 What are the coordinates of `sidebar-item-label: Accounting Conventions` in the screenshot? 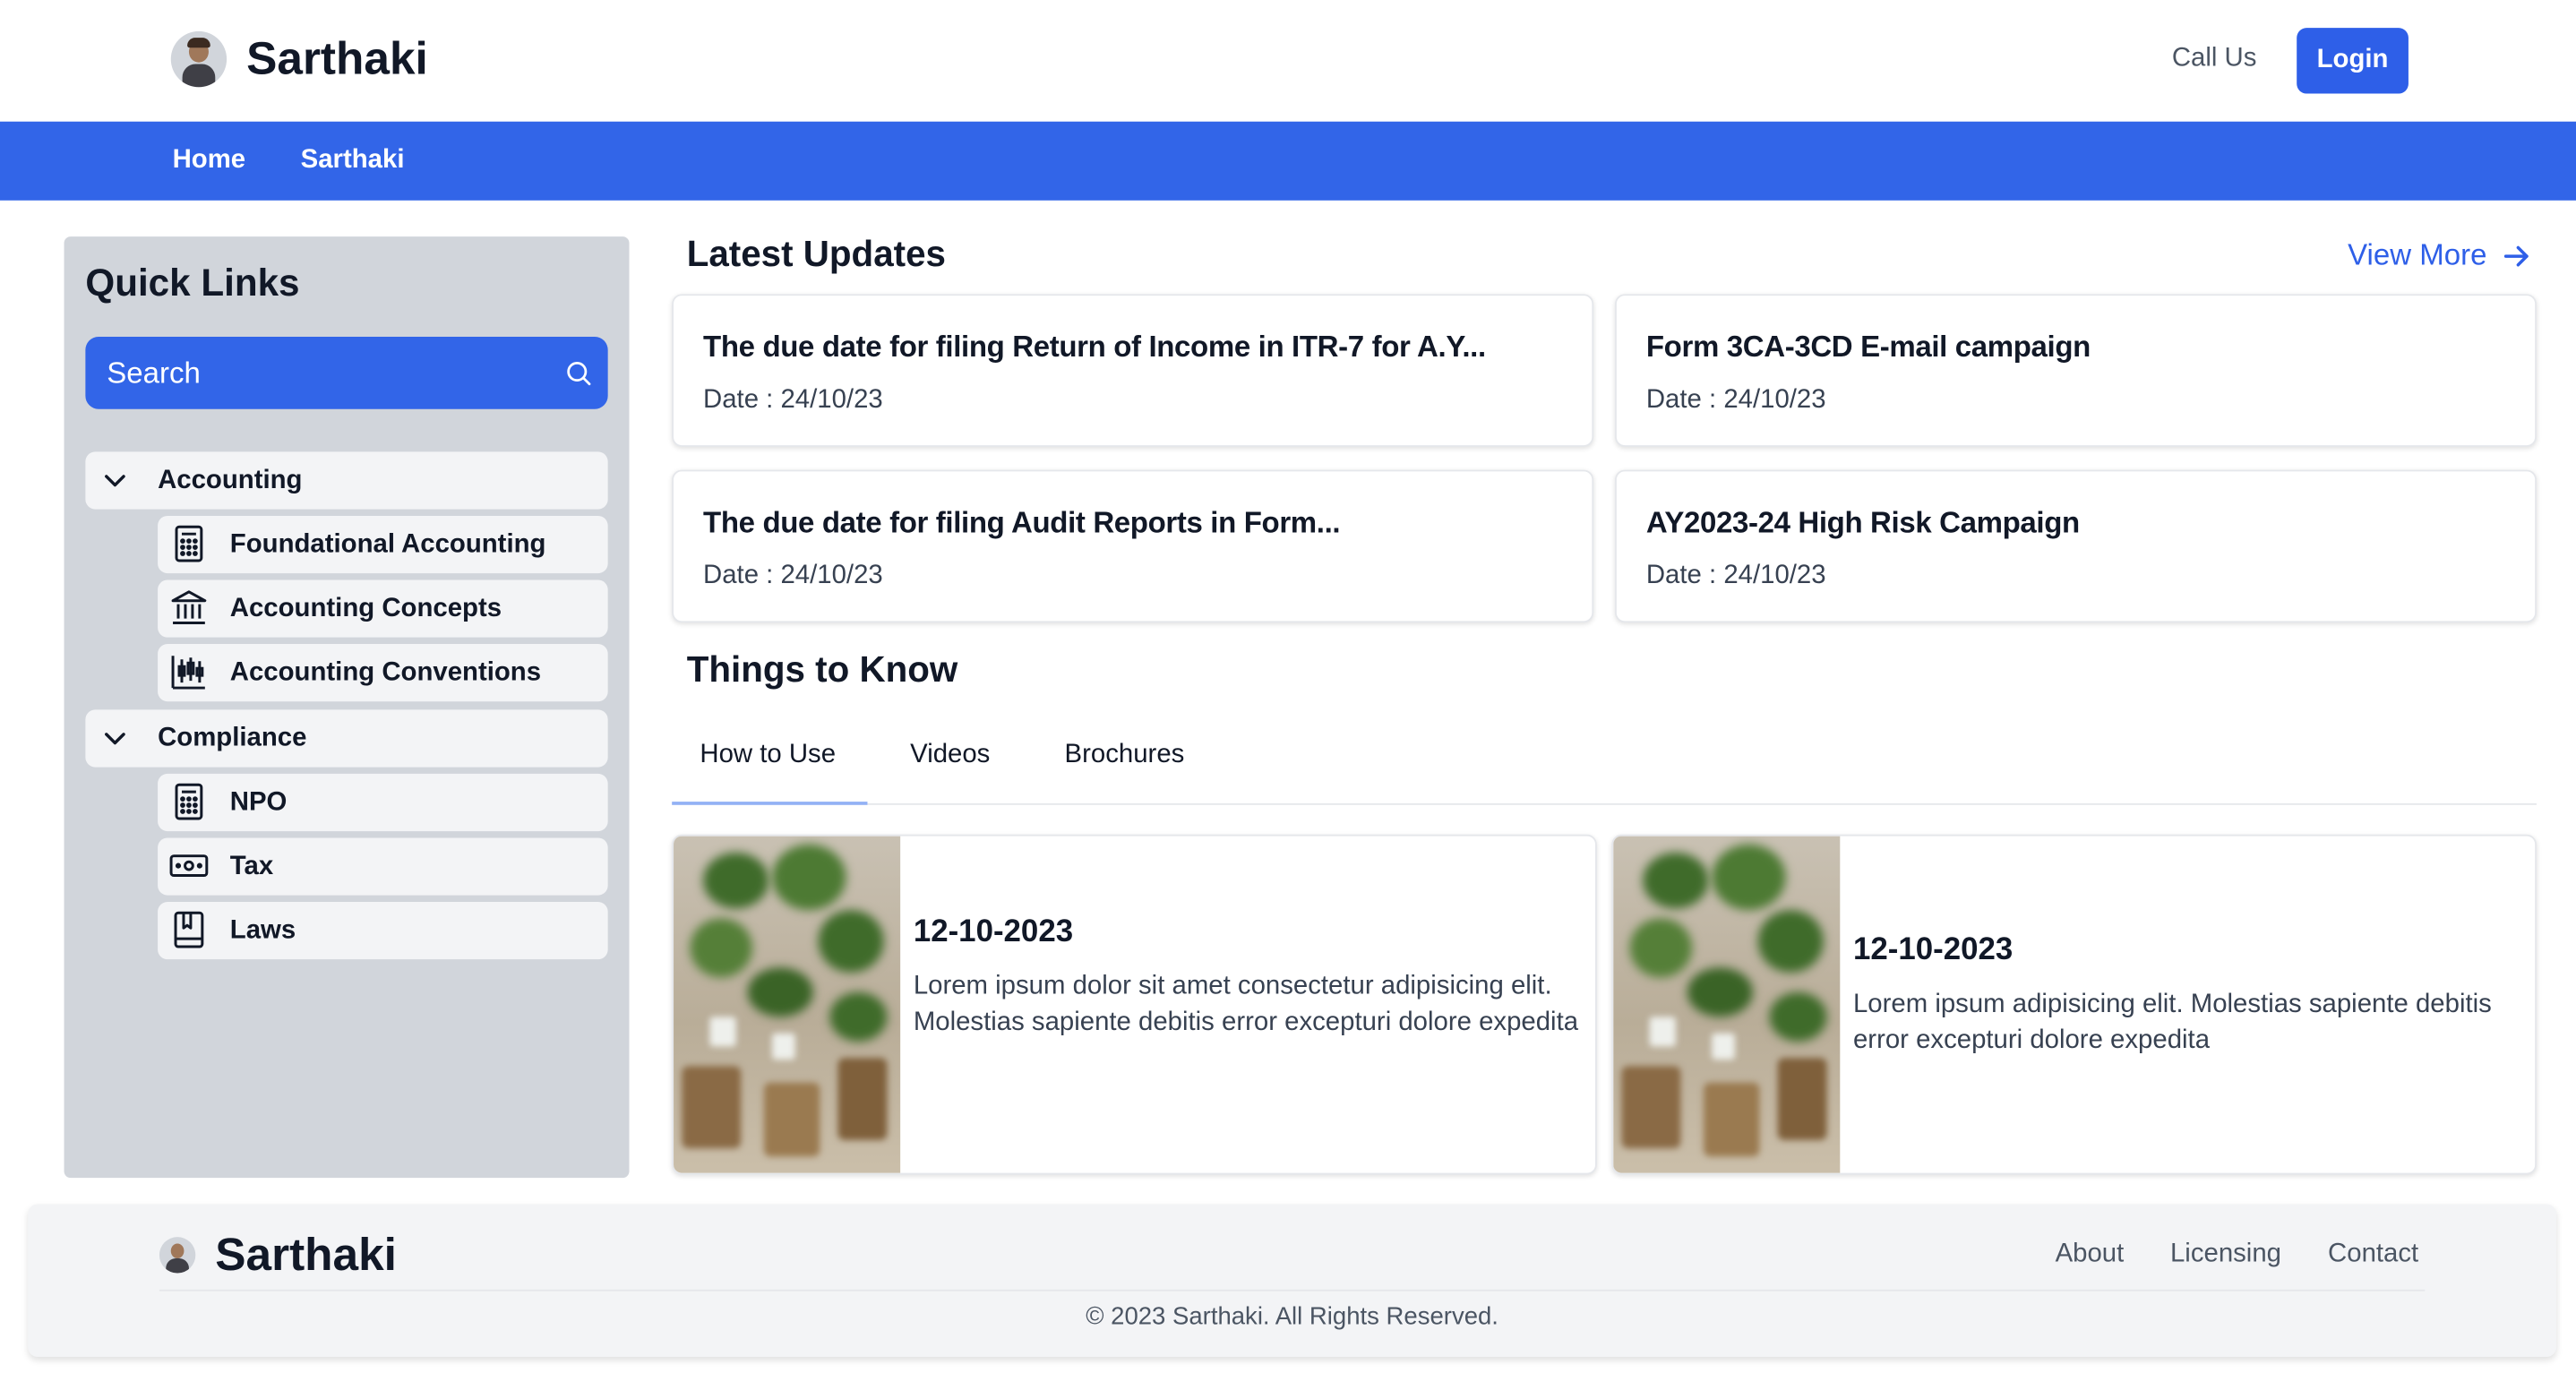 It's located at (385, 673).